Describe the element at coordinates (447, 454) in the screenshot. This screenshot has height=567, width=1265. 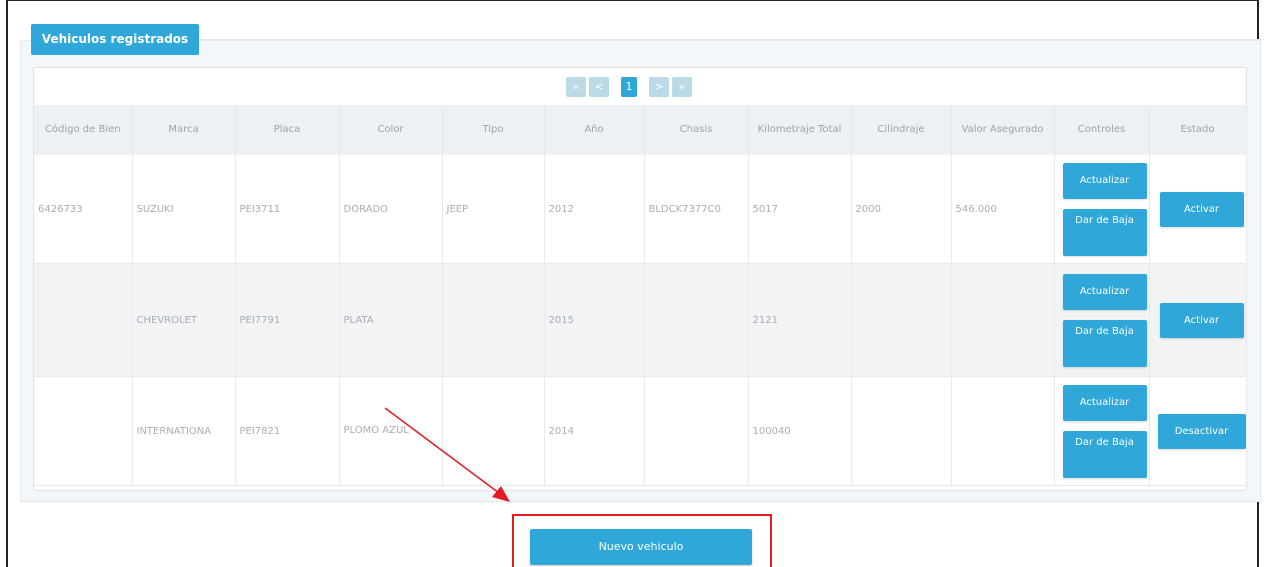
I see `annotation-arrow` at that location.